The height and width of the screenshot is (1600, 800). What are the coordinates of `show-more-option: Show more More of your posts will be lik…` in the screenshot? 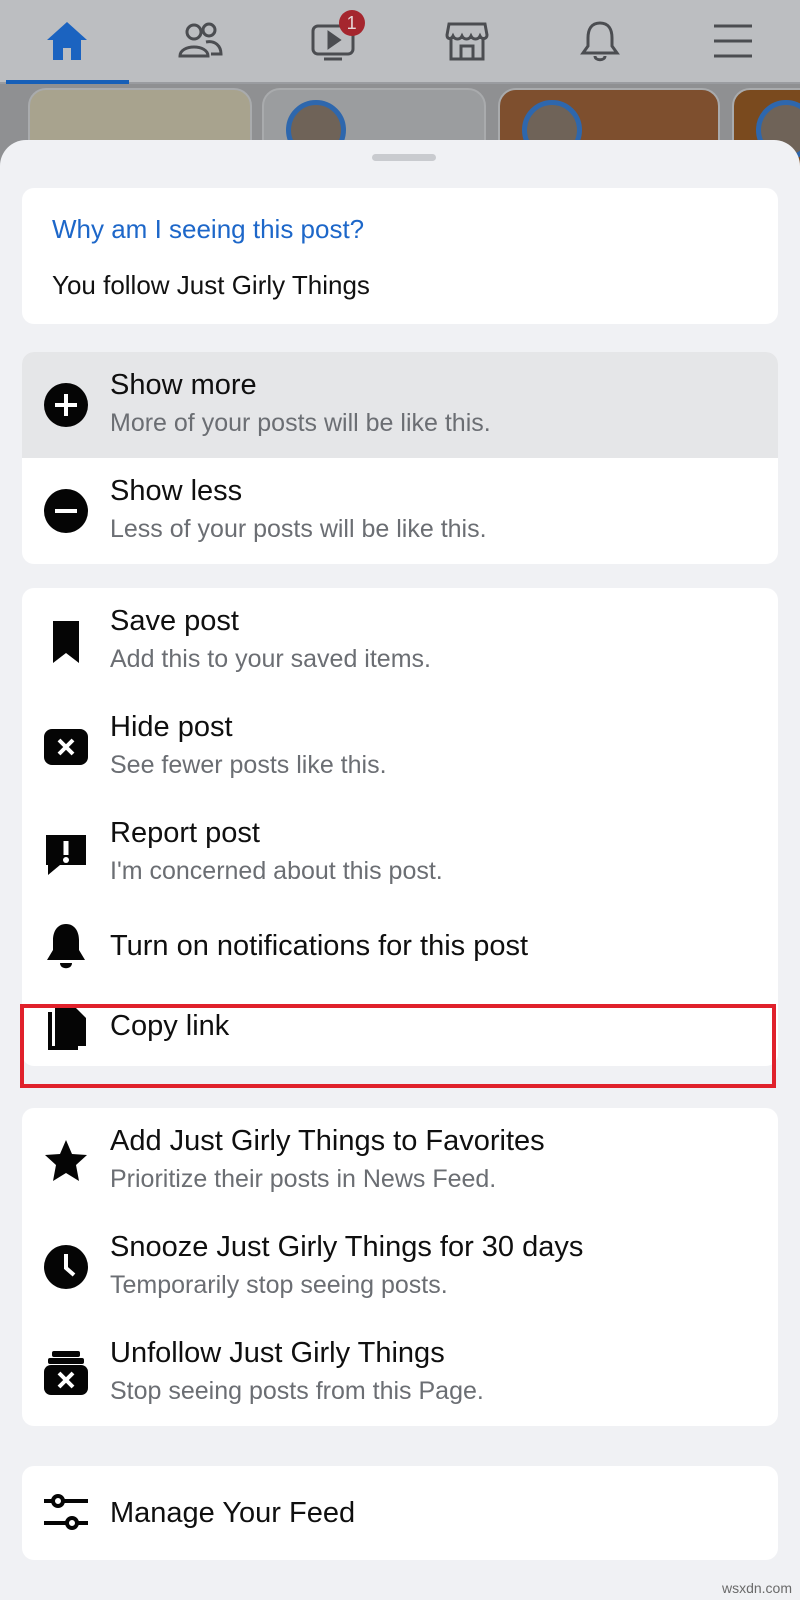 It's located at (400, 405).